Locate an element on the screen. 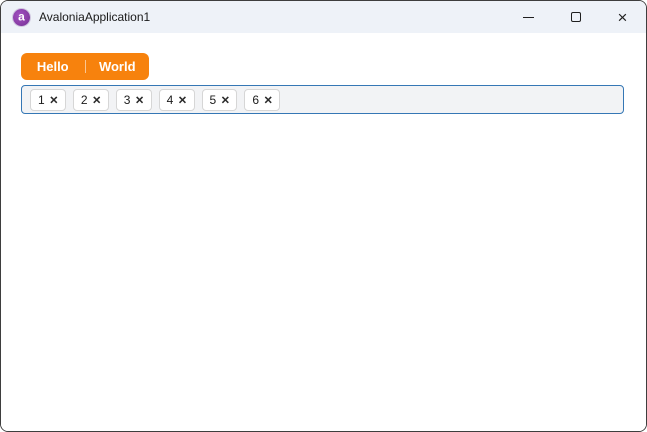 Image resolution: width=647 pixels, height=432 pixels. chip: 2 × is located at coordinates (90, 99).